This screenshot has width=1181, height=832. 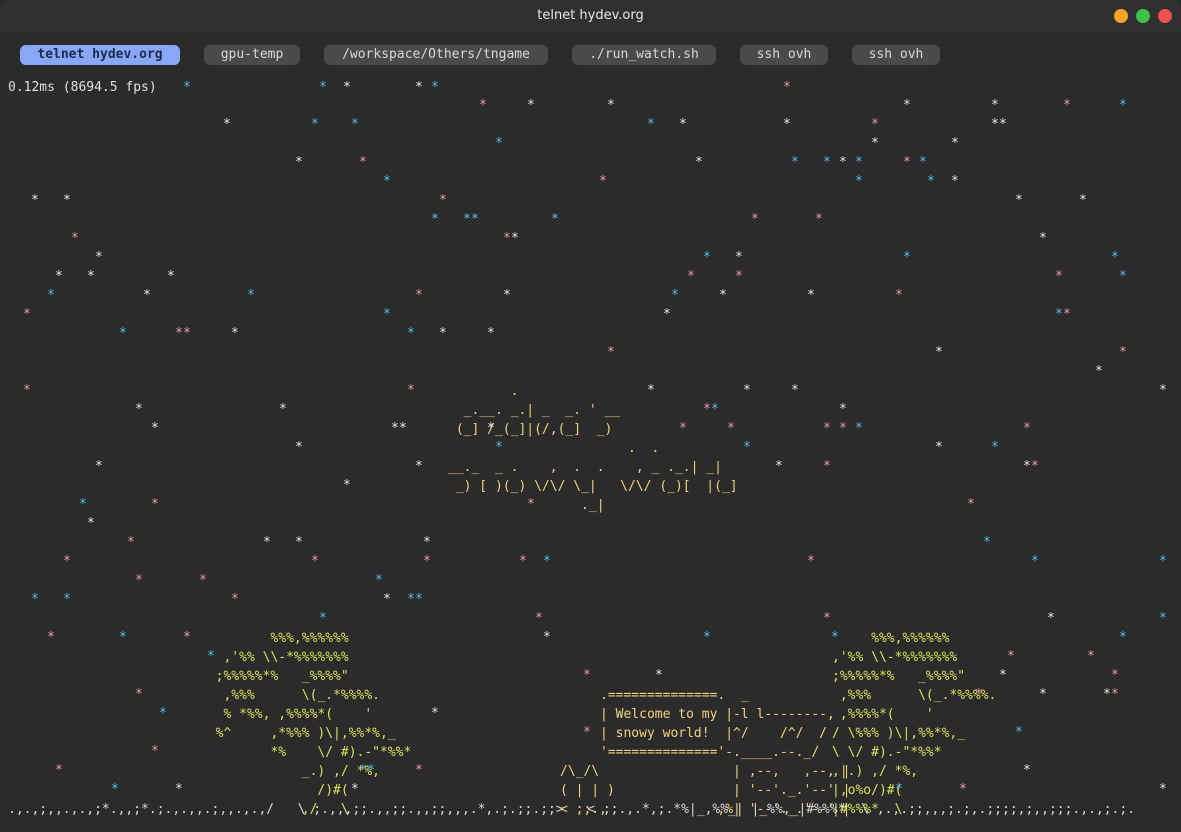 I want to click on tab-ssh-ovh-2: ssh ovh, so click(x=896, y=55).